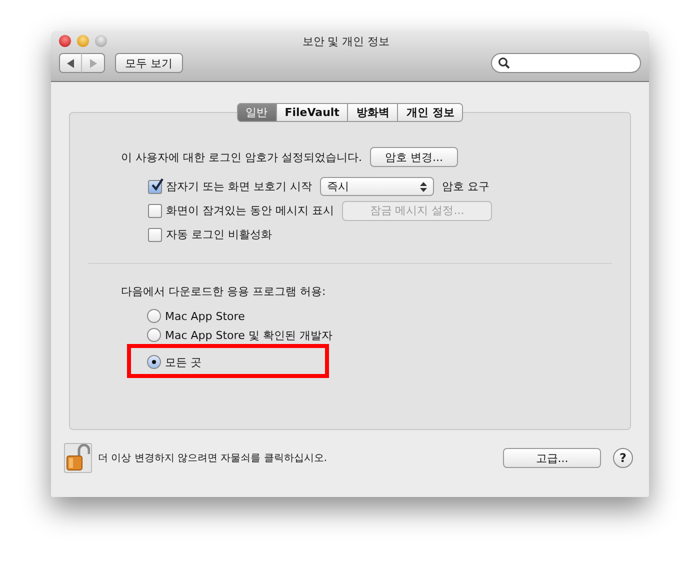 This screenshot has width=700, height=569. Describe the element at coordinates (78, 458) in the screenshot. I see `lock-button` at that location.